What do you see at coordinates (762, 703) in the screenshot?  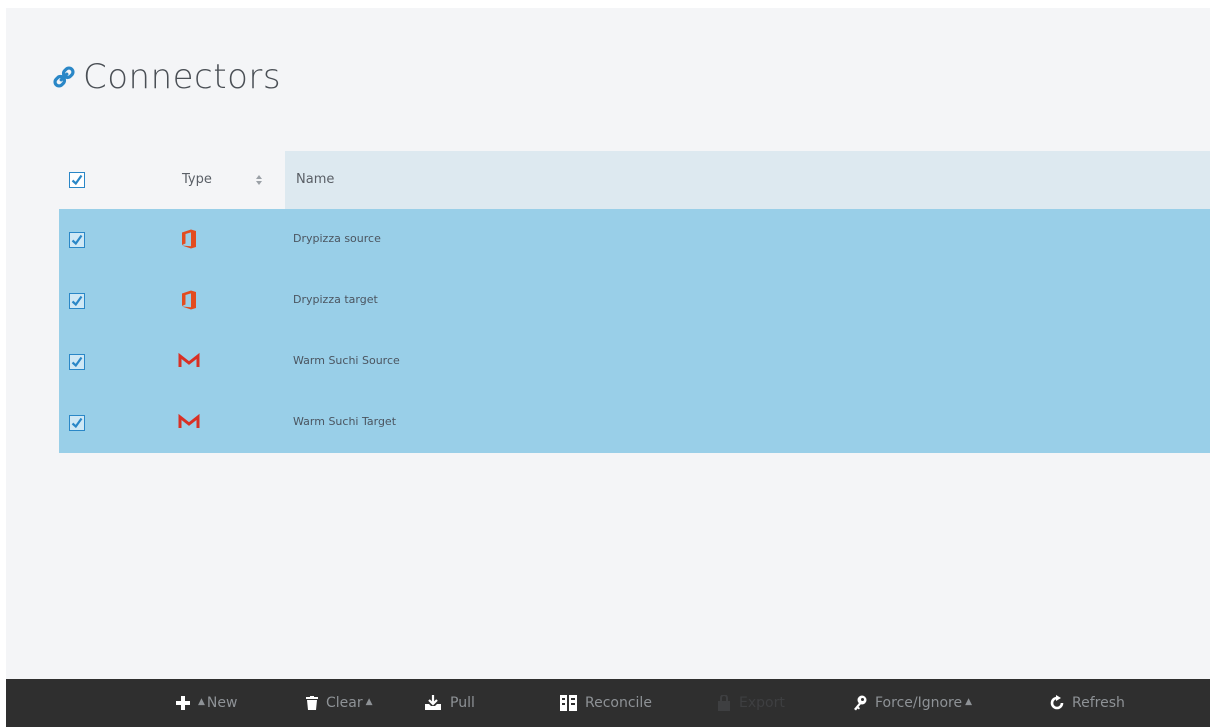 I see `export-button-label: Export` at bounding box center [762, 703].